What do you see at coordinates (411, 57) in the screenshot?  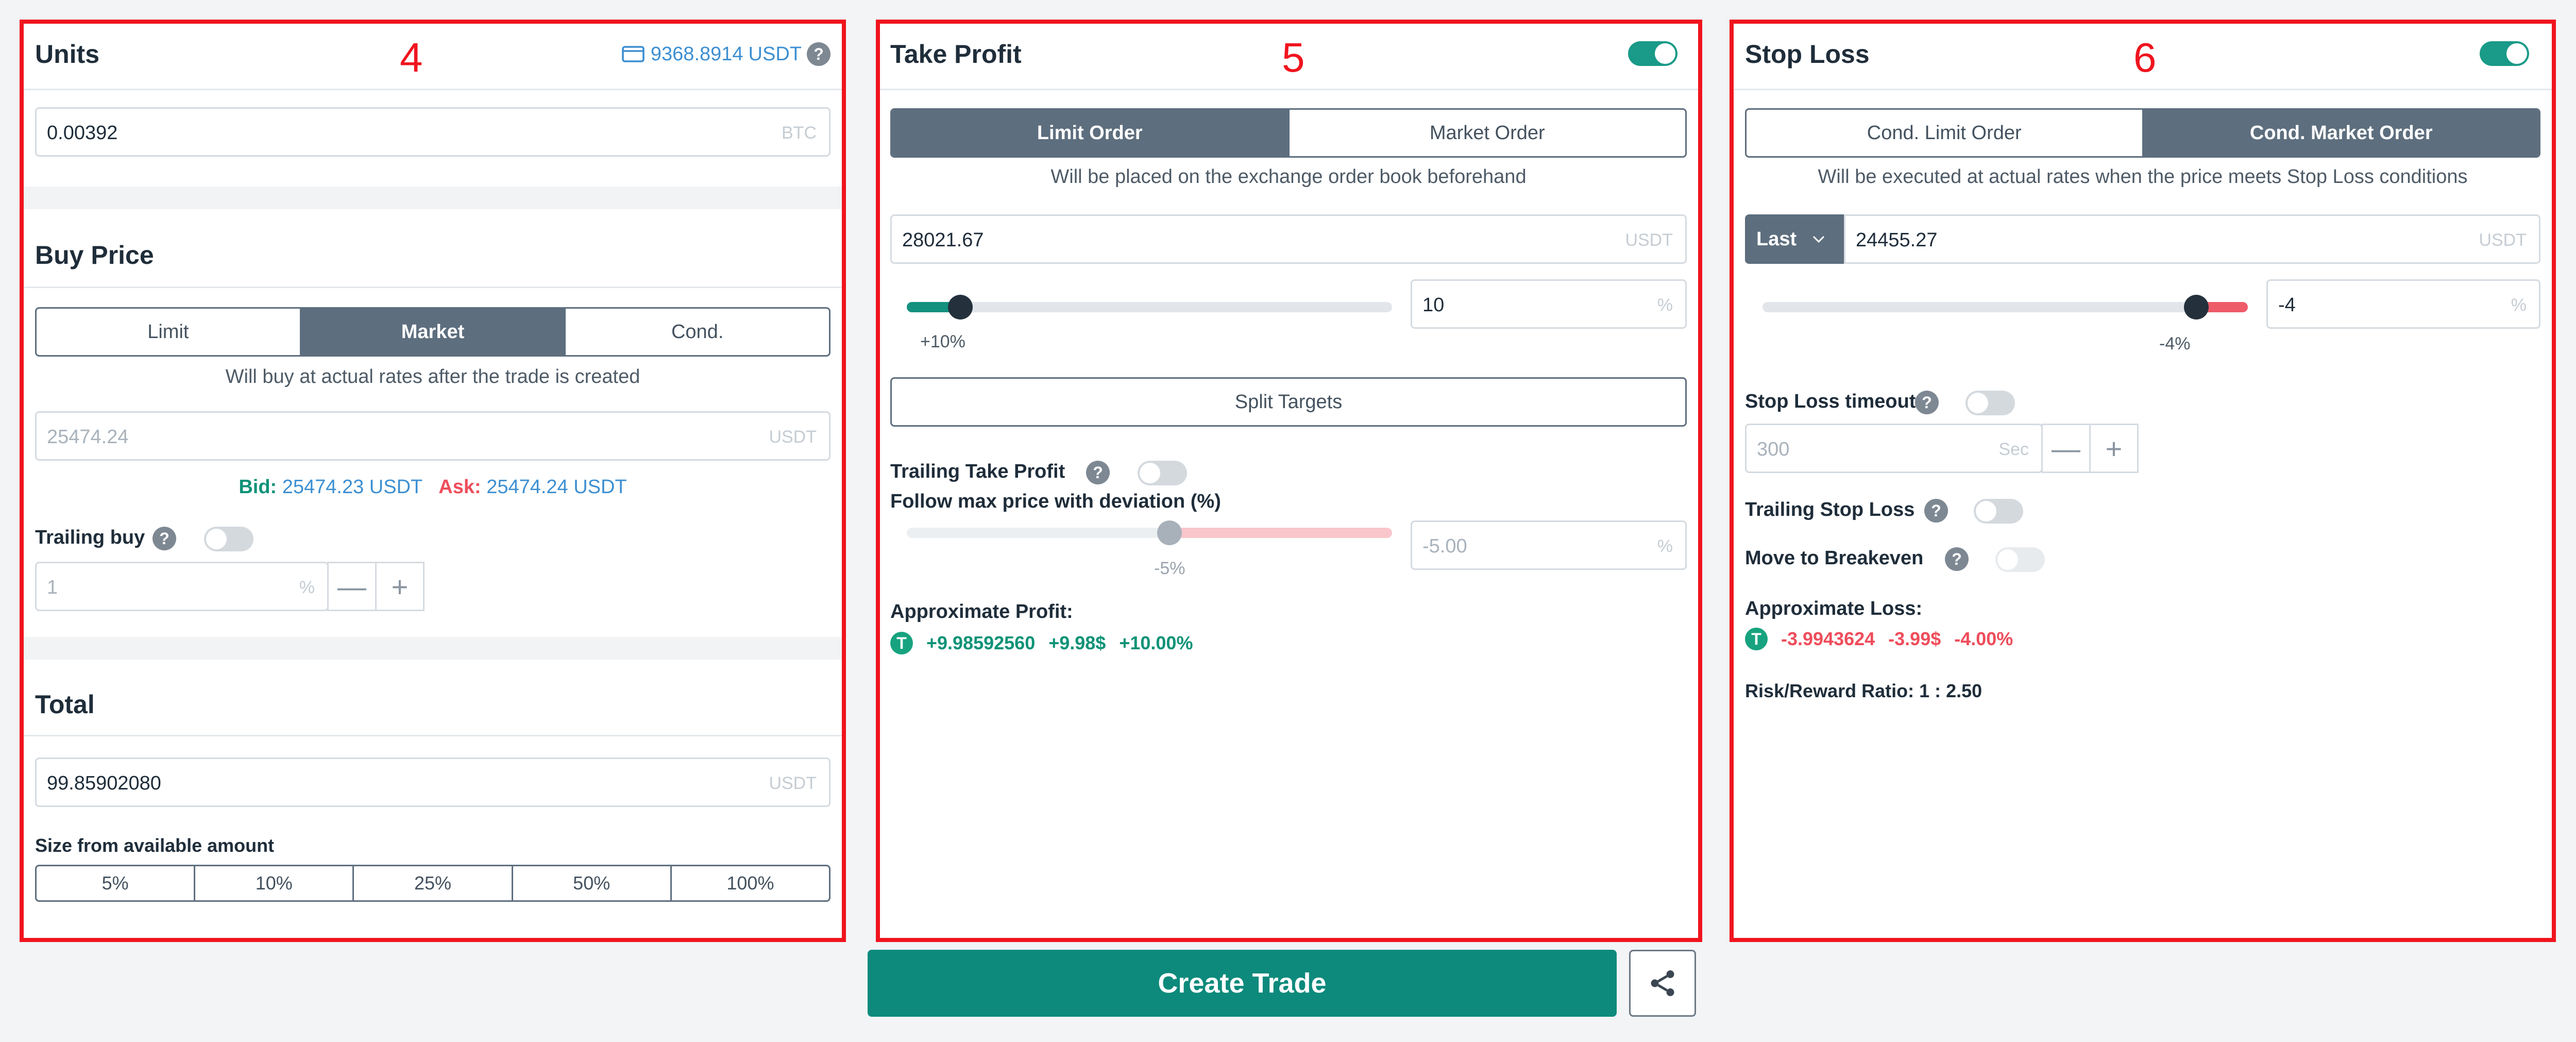 I see `annotation-number: 4` at bounding box center [411, 57].